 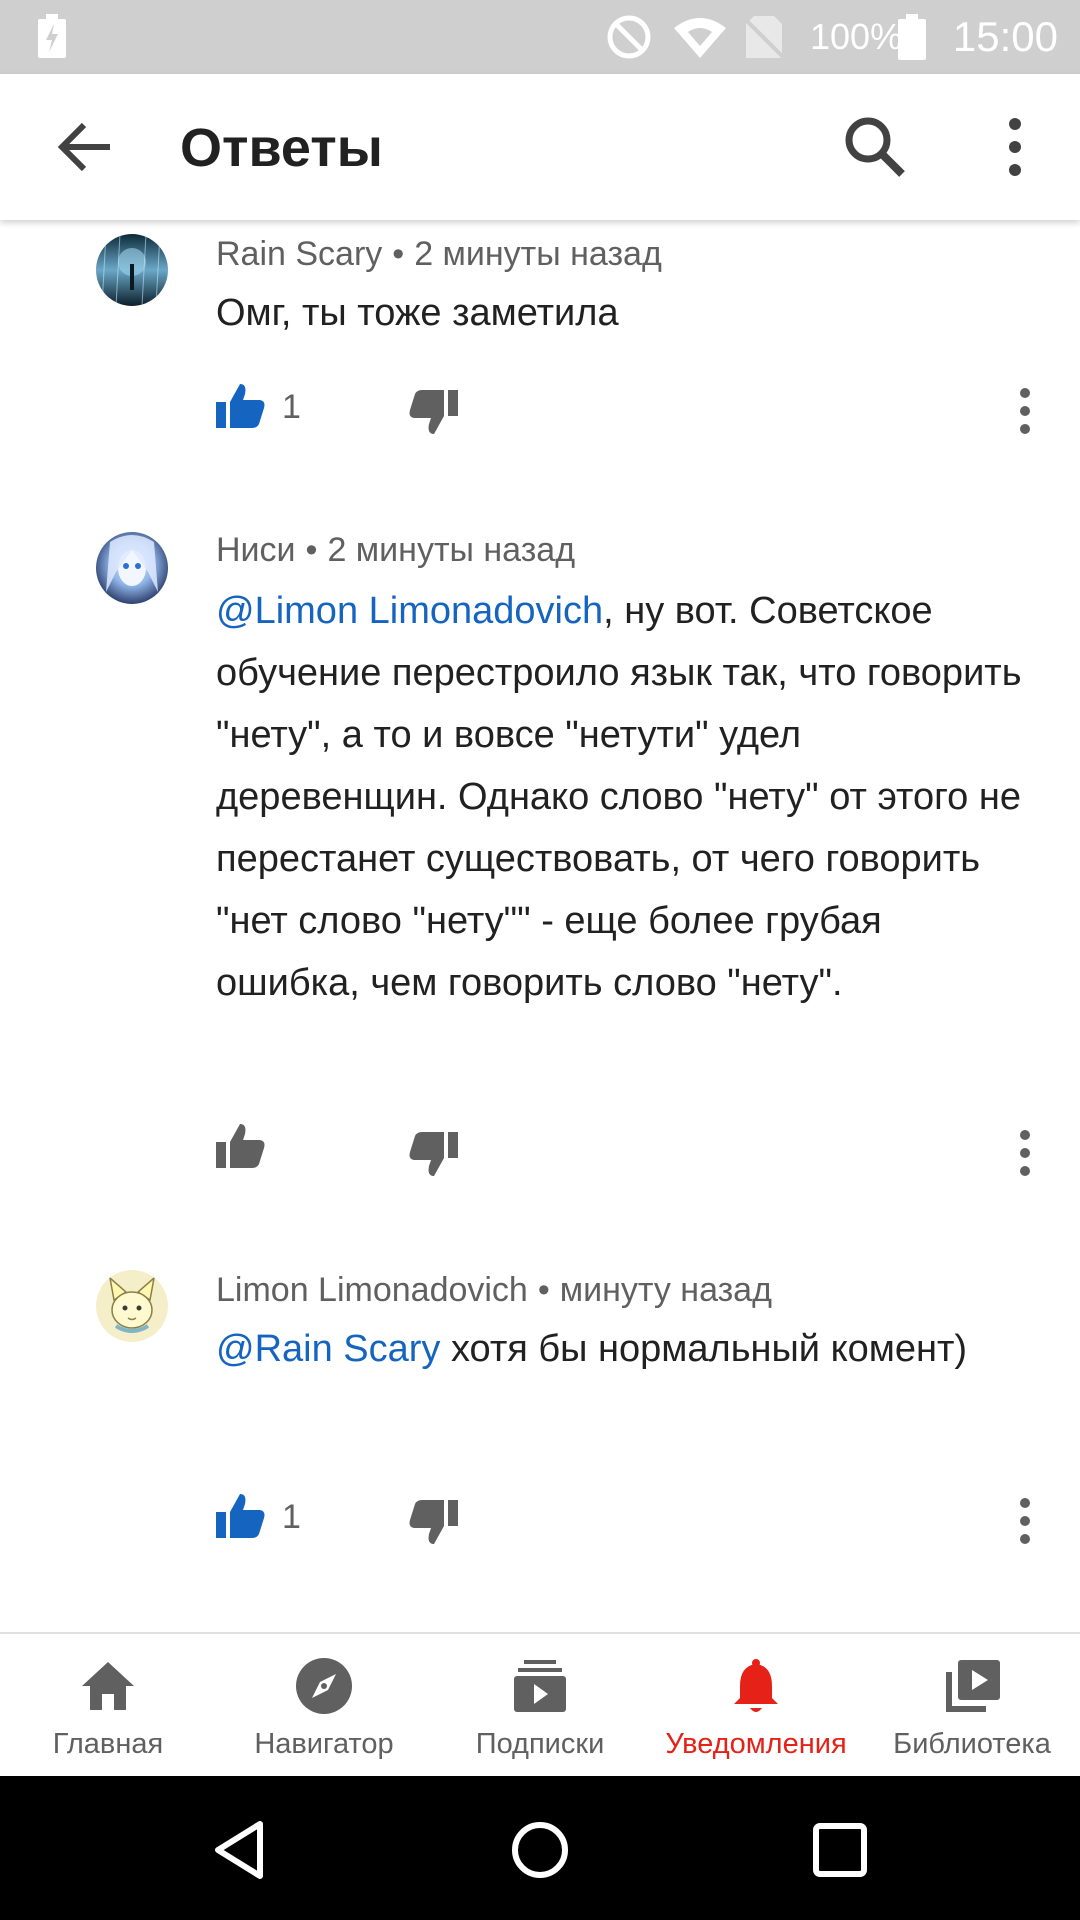 I want to click on comment-author: Limon Limonadovich, so click(x=372, y=1290).